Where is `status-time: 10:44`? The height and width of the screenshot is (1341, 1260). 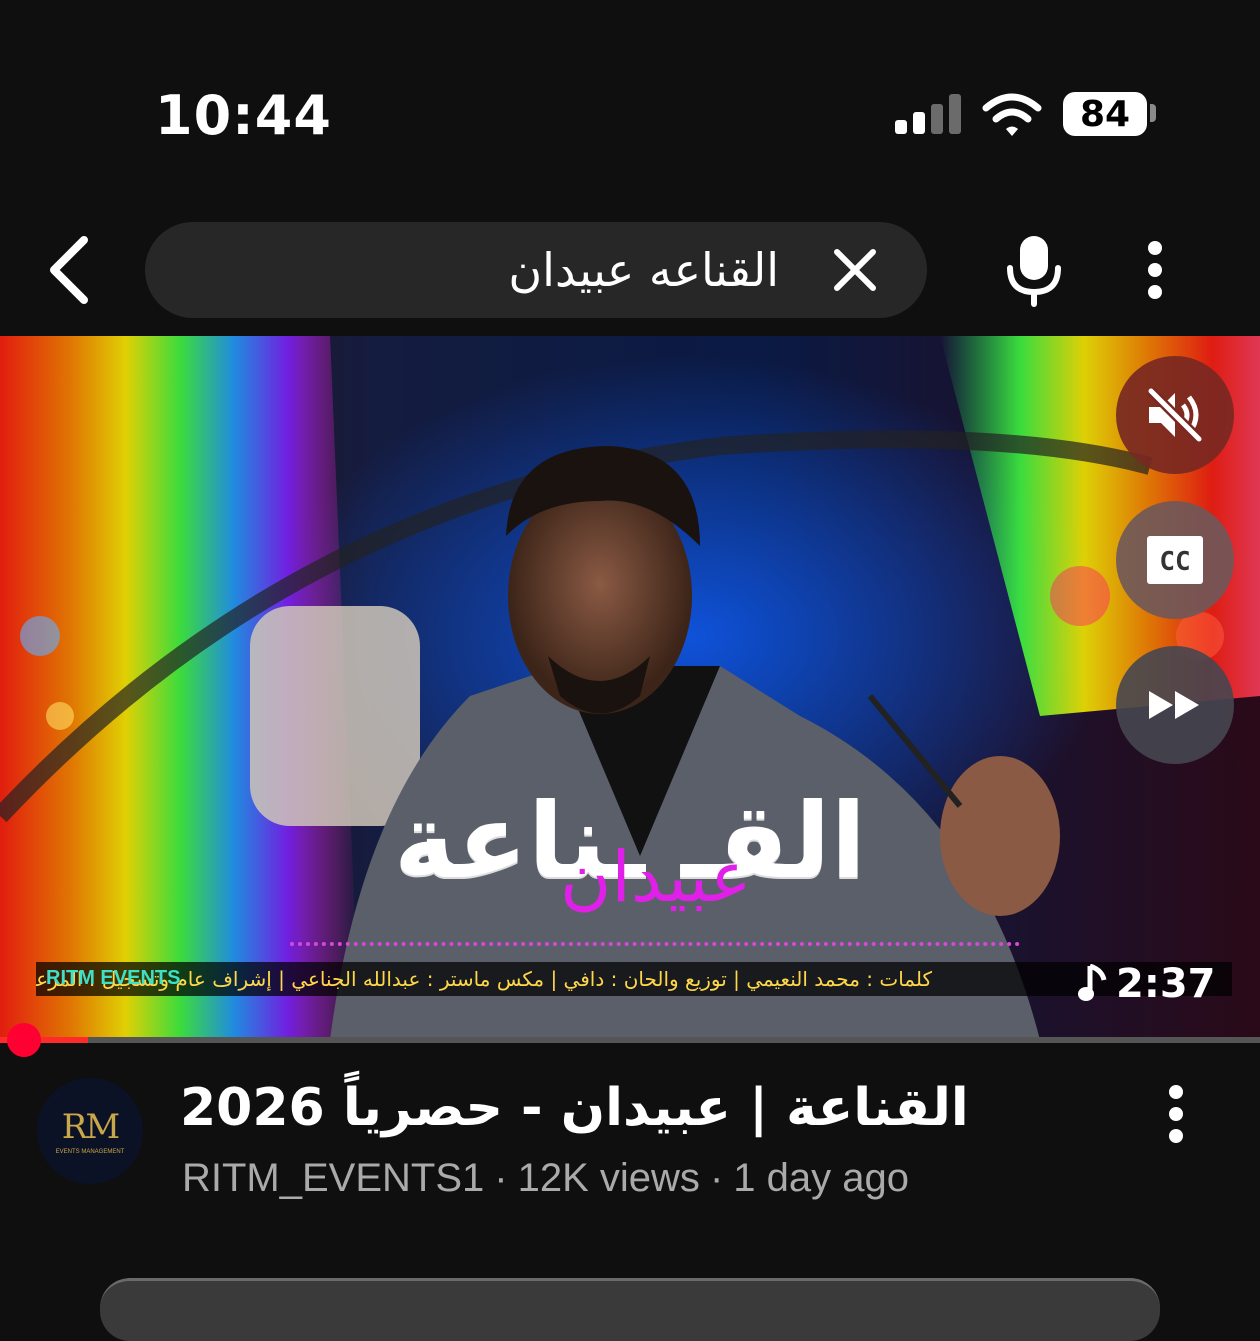 status-time: 10:44 is located at coordinates (243, 115).